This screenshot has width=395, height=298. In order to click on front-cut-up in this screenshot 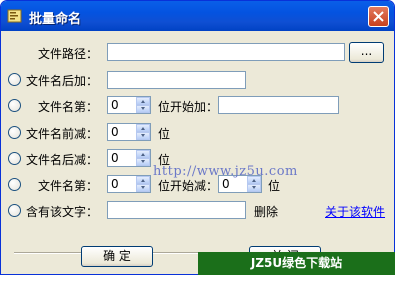, I will do `click(143, 128)`.